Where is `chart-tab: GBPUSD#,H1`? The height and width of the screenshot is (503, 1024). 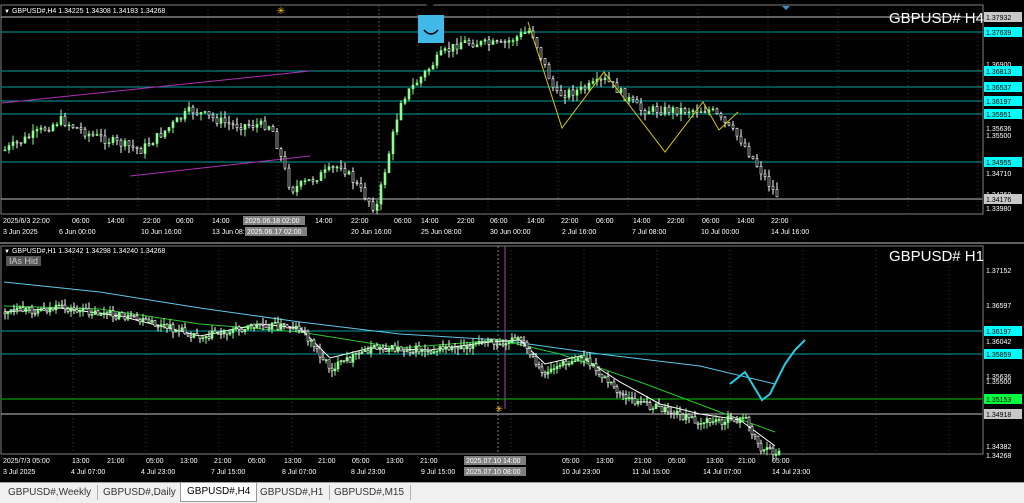 chart-tab: GBPUSD#,H1 is located at coordinates (292, 492).